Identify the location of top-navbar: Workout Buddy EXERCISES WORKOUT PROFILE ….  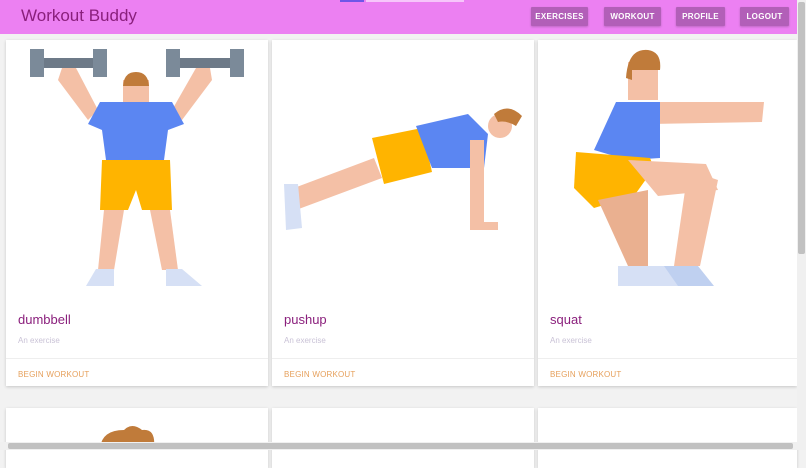
(398, 17).